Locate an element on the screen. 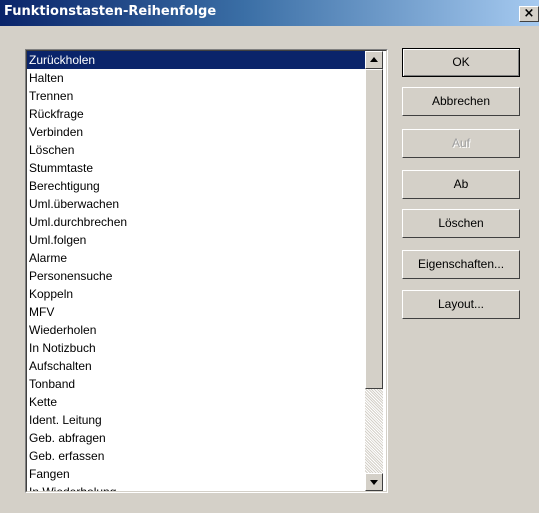 The width and height of the screenshot is (539, 513). scroll-down-button is located at coordinates (374, 482).